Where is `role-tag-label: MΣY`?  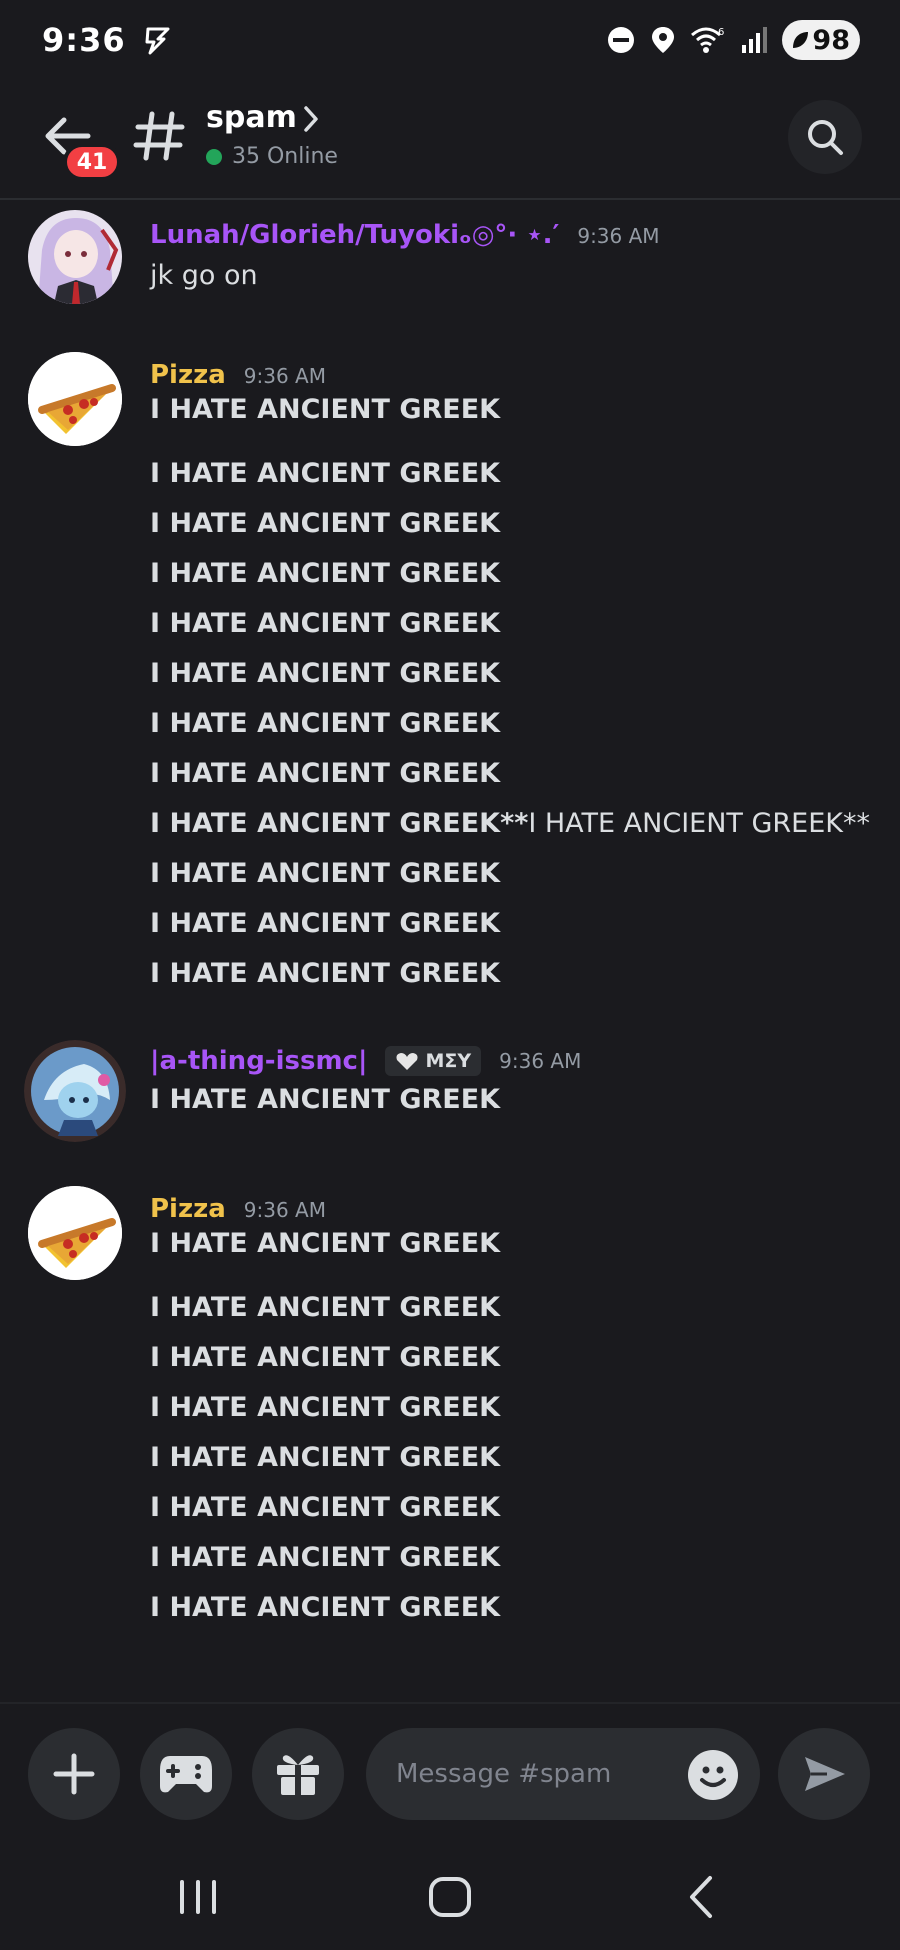 role-tag-label: MΣY is located at coordinates (448, 1061).